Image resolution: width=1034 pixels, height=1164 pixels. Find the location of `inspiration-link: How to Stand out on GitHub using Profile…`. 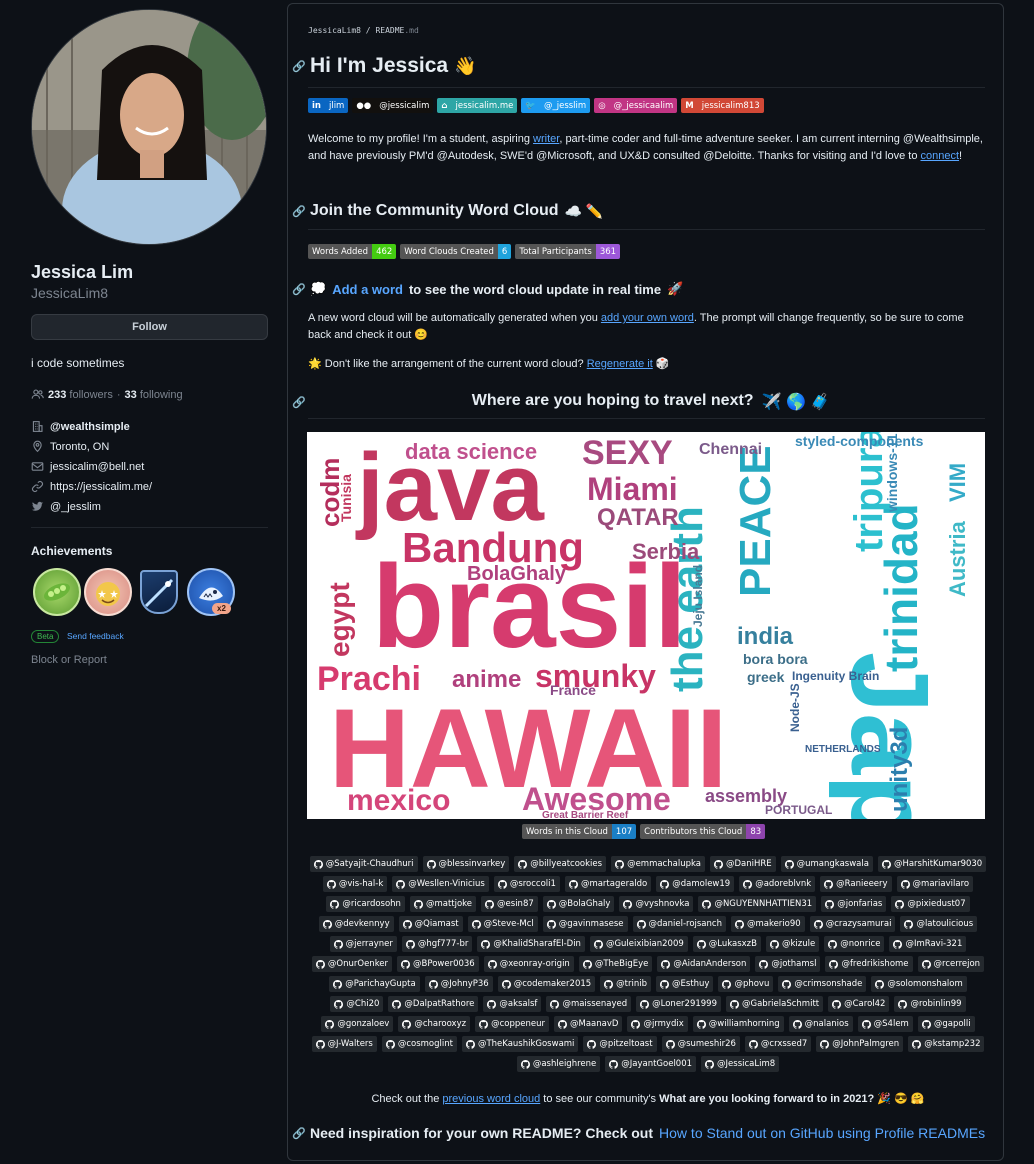

inspiration-link: How to Stand out on GitHub using Profile… is located at coordinates (822, 1133).